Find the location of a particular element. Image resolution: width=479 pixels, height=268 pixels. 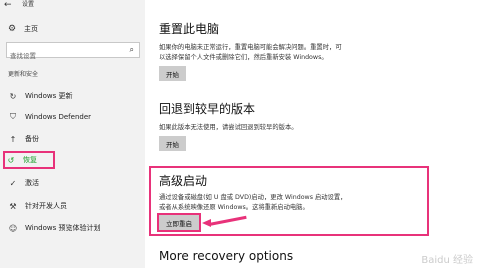

description-line: 如果此版本无法使用，请尝试回退到较早的版本。 is located at coordinates (228, 127).